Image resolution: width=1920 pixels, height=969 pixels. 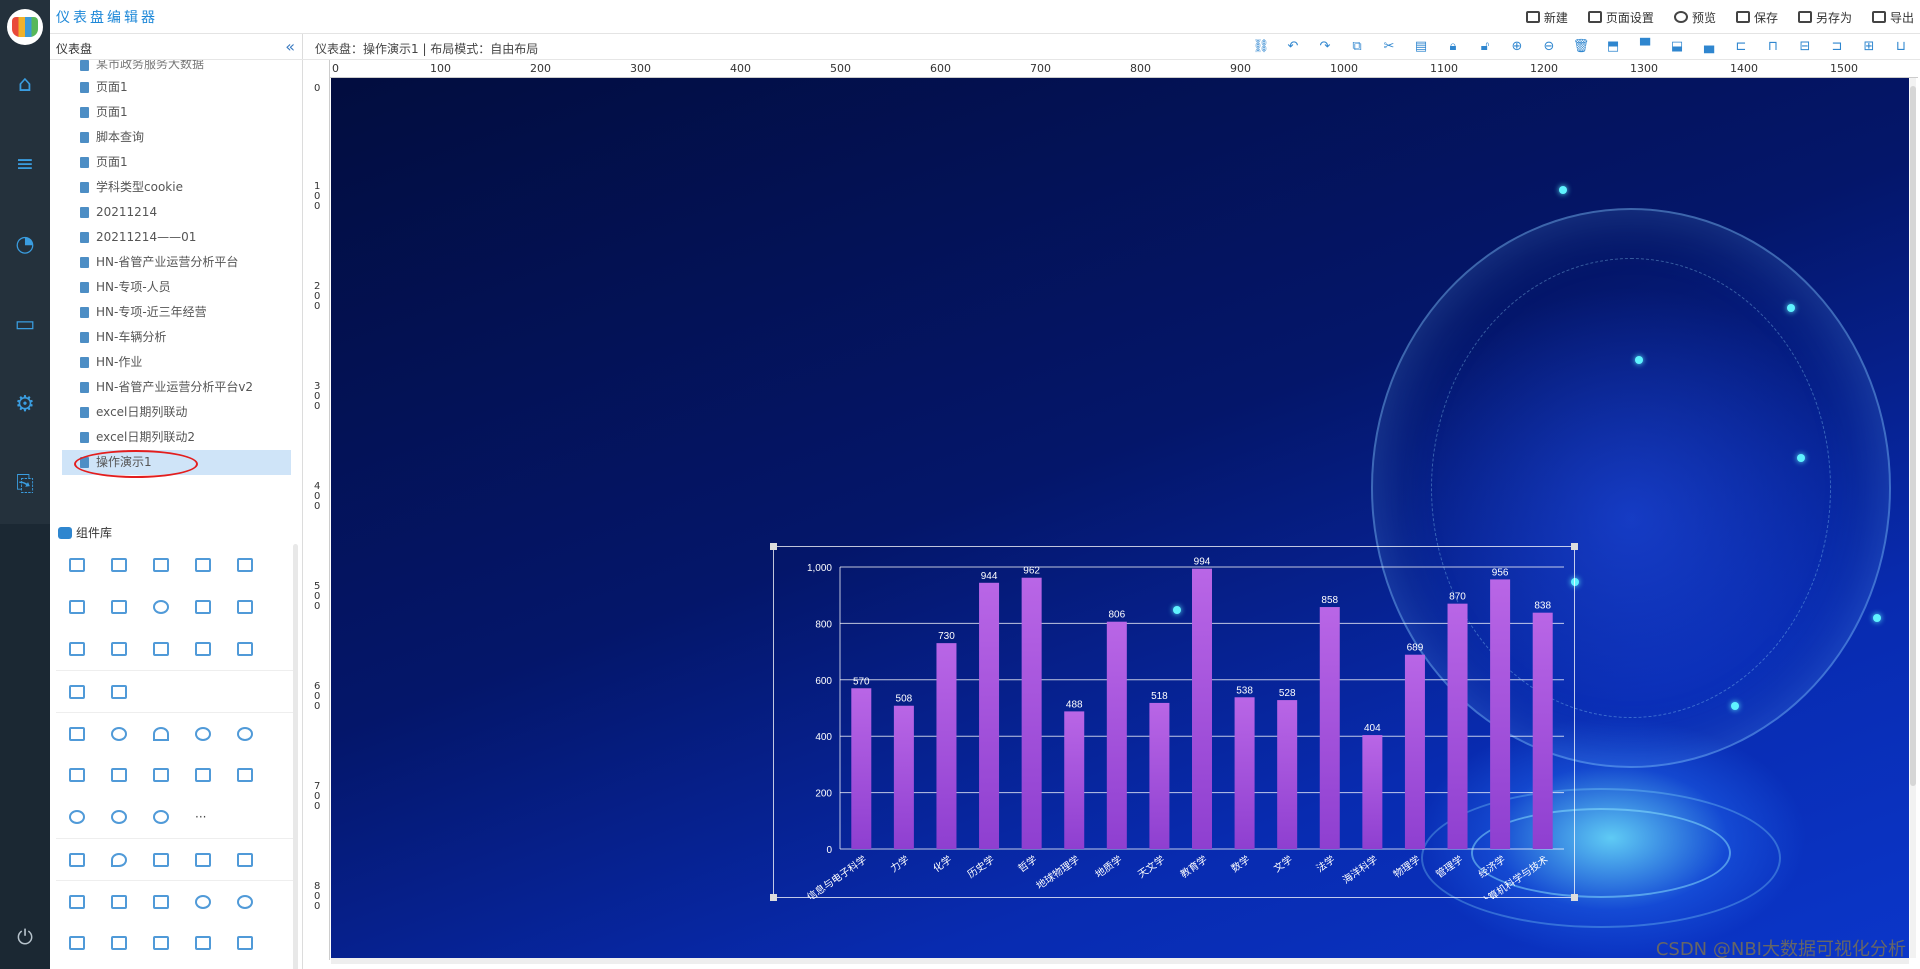 I want to click on cut-icon: ✂, so click(x=1389, y=47).